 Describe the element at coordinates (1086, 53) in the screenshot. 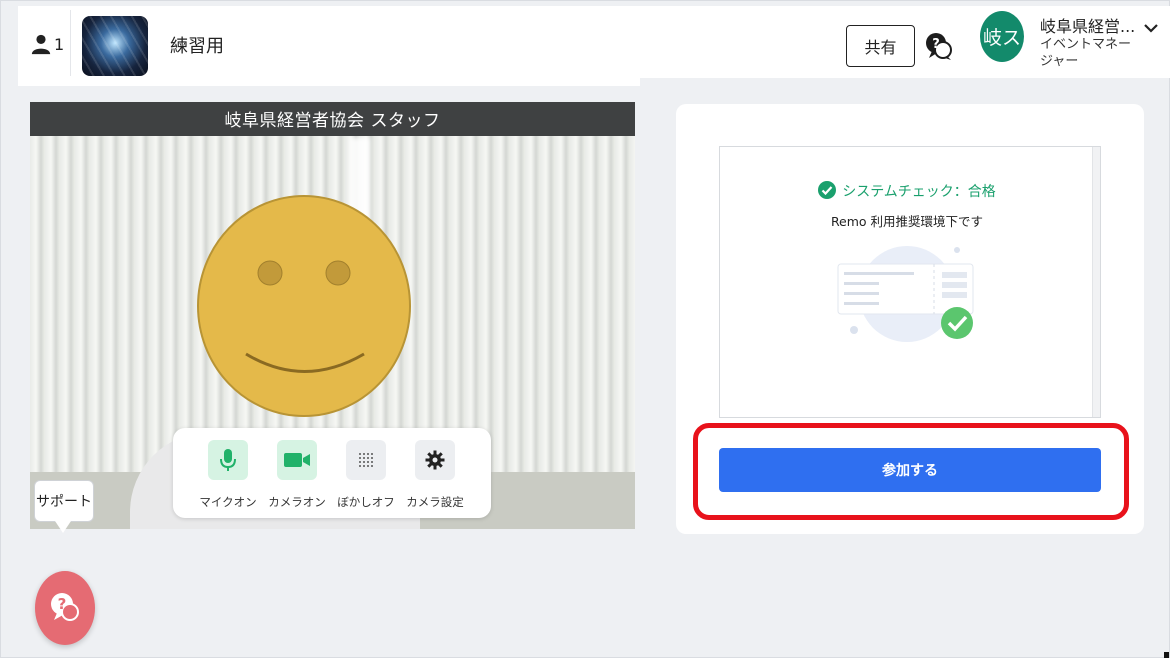

I see `user-role: イベントマネージャー` at that location.